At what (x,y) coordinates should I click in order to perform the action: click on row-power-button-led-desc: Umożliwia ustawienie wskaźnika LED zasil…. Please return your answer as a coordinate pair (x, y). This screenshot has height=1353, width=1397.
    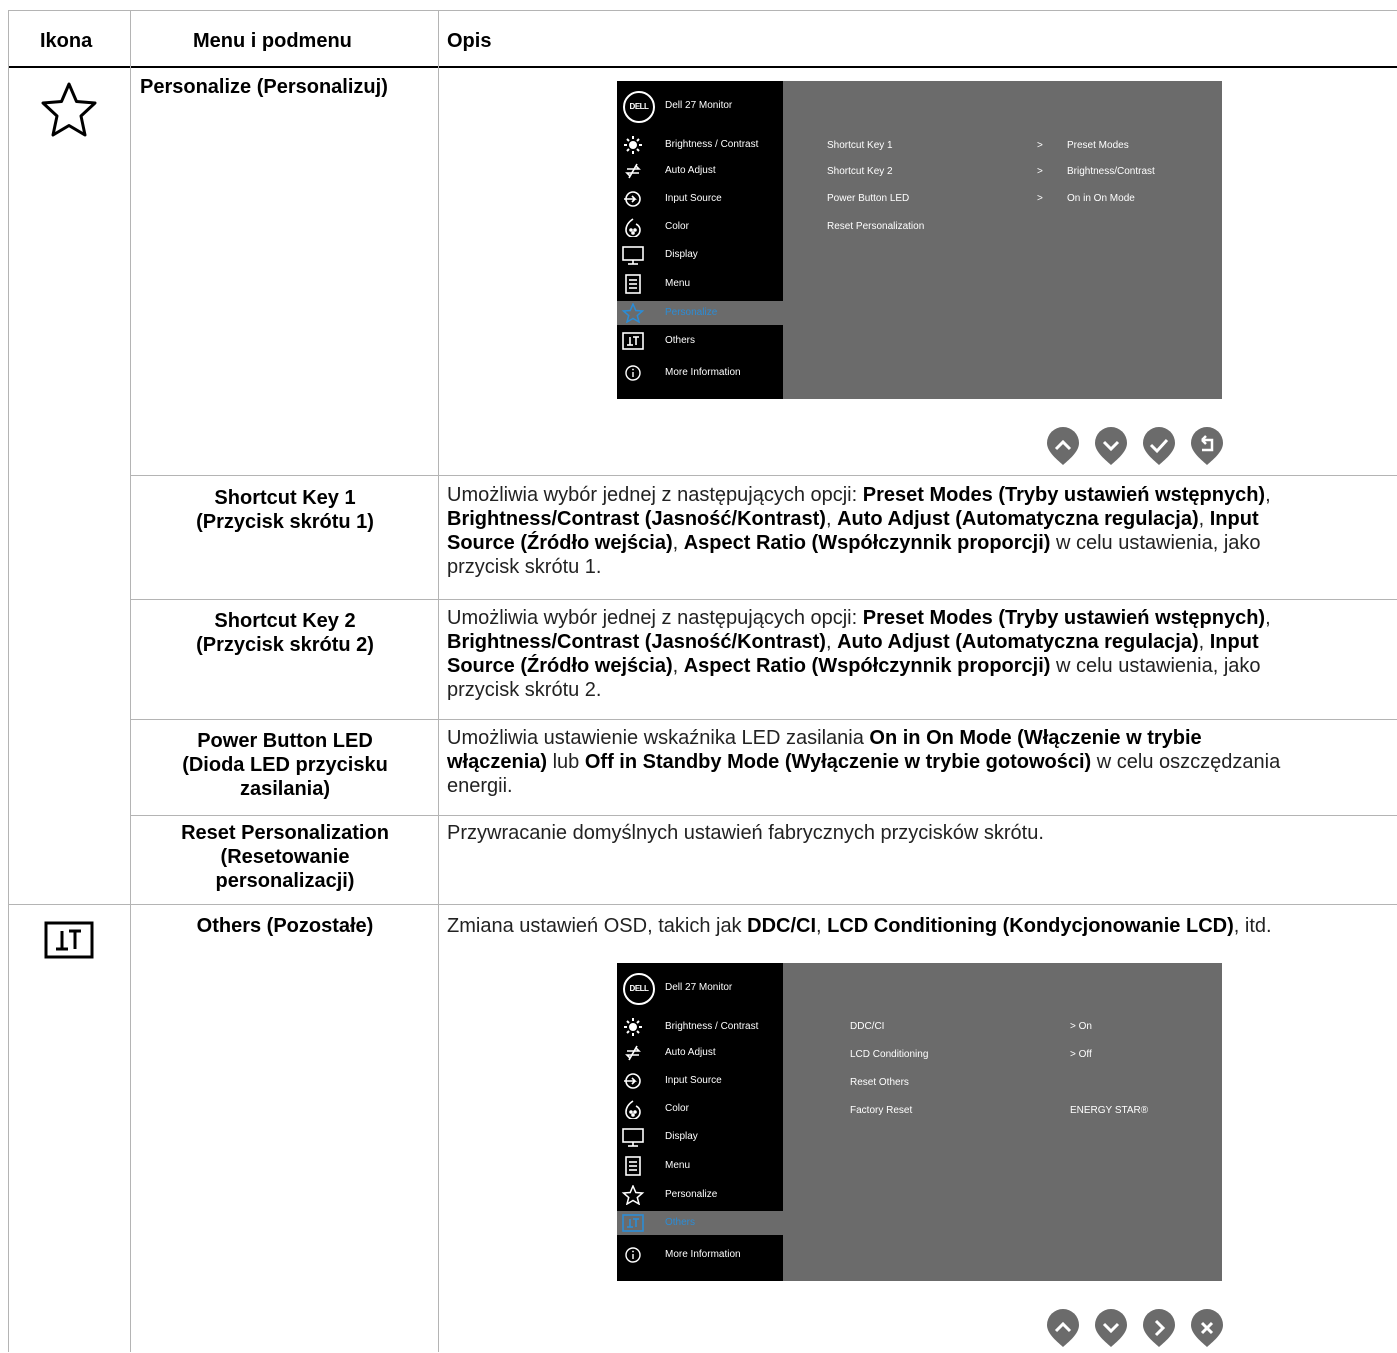
    Looking at the image, I should click on (919, 762).